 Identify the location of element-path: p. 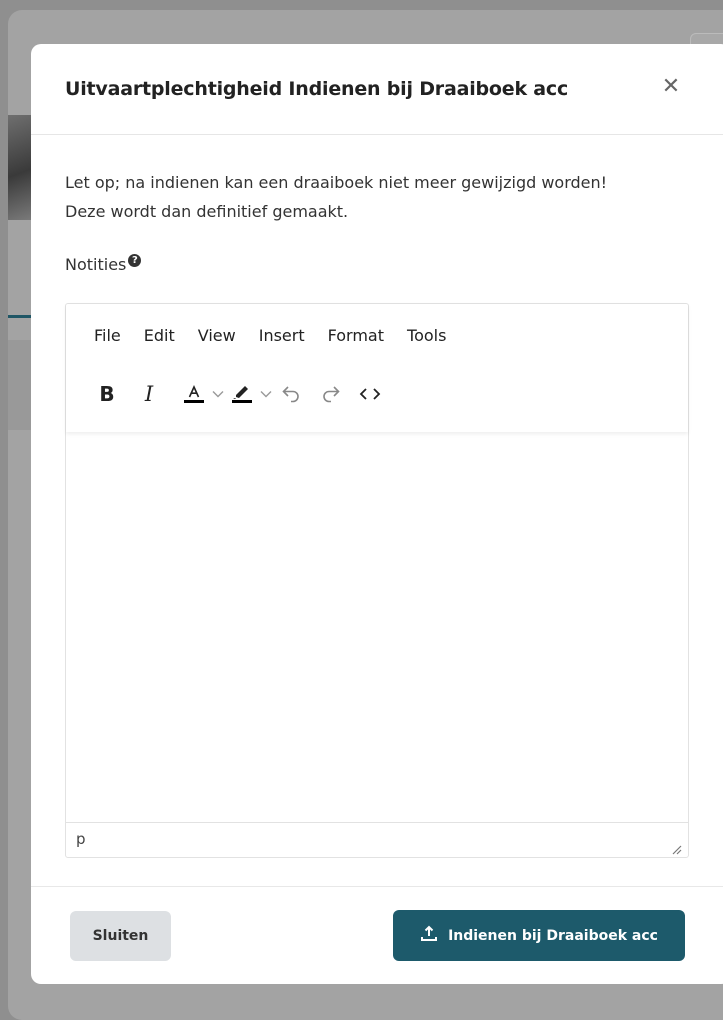
(81, 839).